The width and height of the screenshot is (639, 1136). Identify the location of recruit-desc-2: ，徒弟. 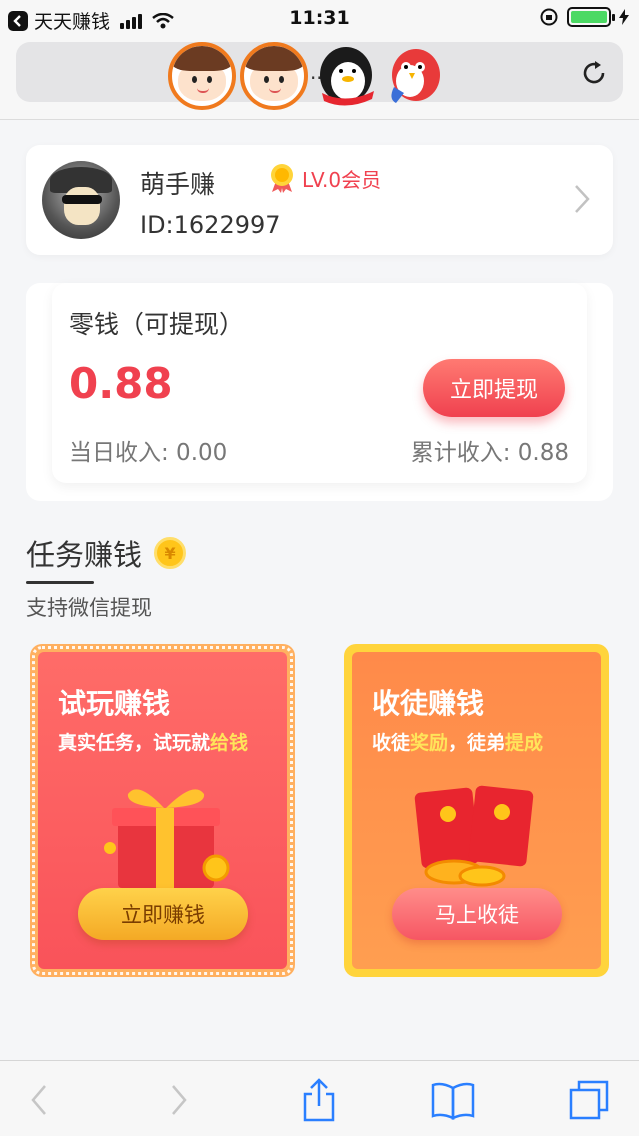
(477, 743).